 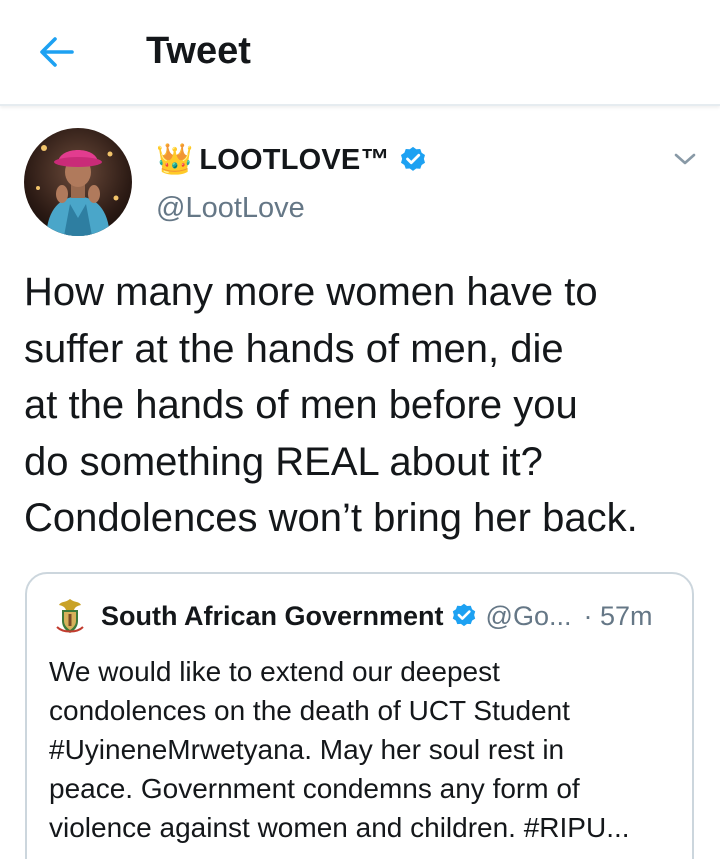 I want to click on tweet-menu-button, so click(x=685, y=159).